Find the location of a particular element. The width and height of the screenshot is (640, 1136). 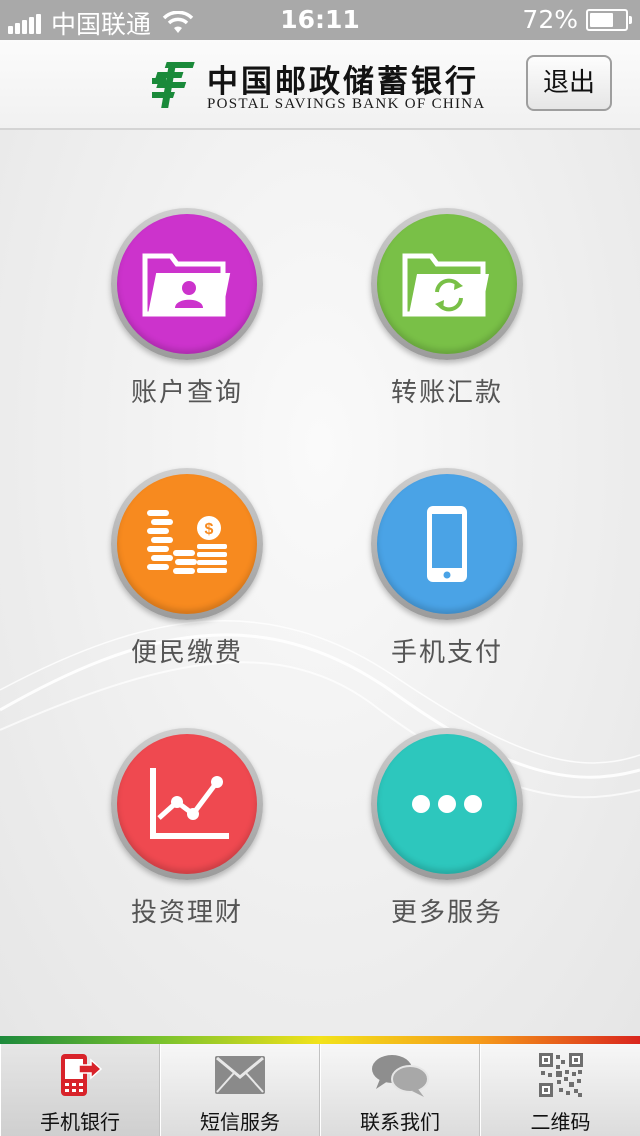

menu-label: 账户查询 is located at coordinates (186, 393).